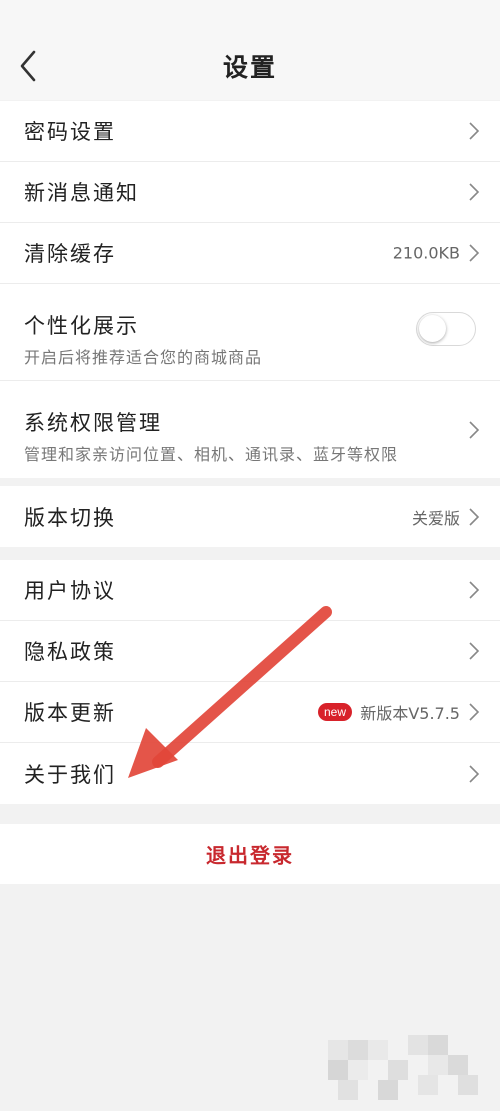 The height and width of the screenshot is (1111, 500). What do you see at coordinates (250, 253) in the screenshot?
I see `clear-cache-row: 清除缓存 210.0KB` at bounding box center [250, 253].